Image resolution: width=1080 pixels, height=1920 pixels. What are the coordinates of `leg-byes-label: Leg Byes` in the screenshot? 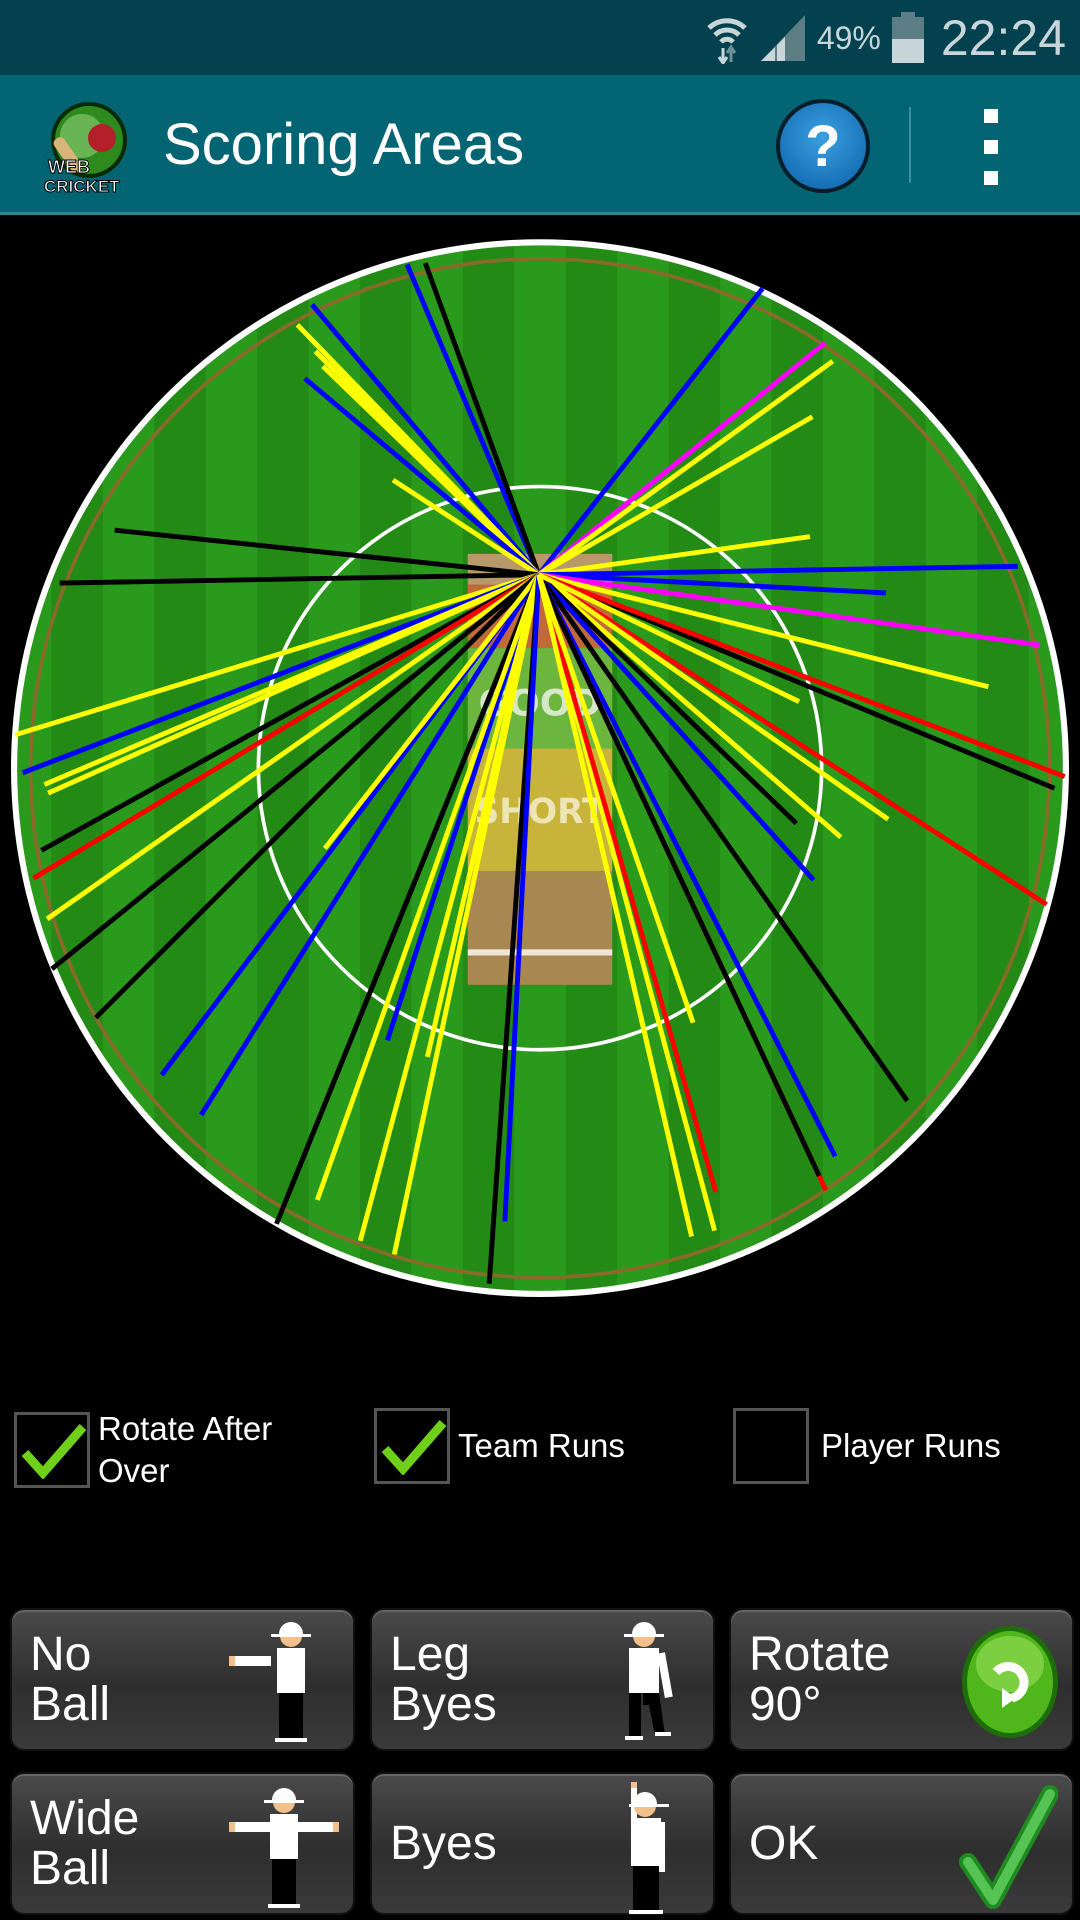 It's located at (443, 1679).